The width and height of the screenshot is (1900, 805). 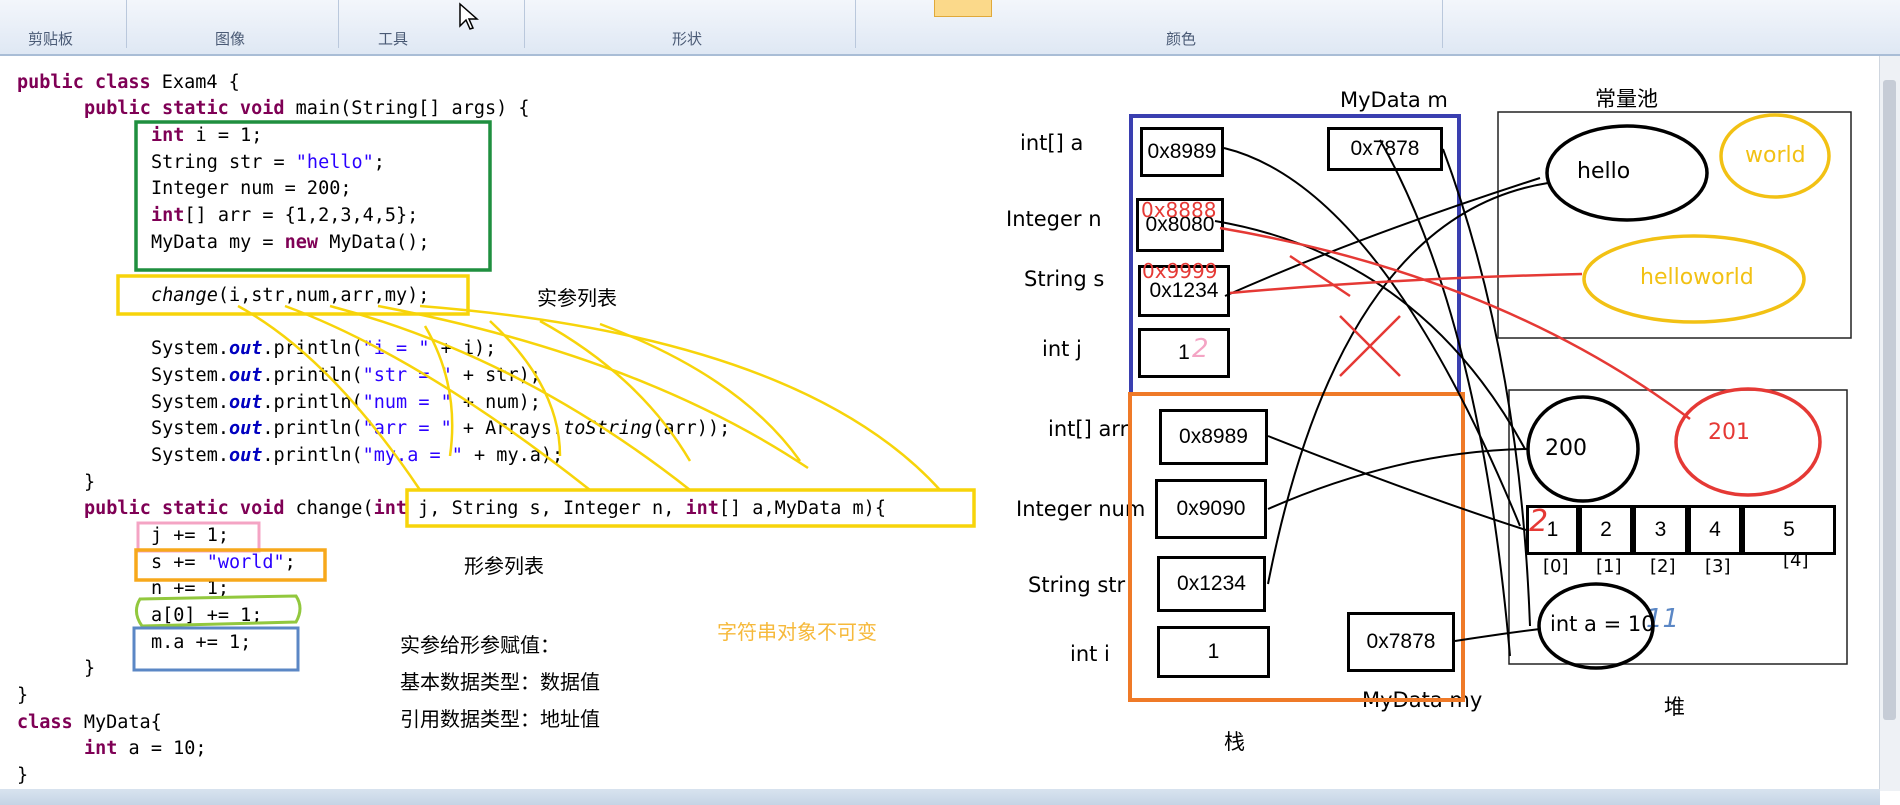 What do you see at coordinates (1694, 279) in the screenshot?
I see `helloworld-circle` at bounding box center [1694, 279].